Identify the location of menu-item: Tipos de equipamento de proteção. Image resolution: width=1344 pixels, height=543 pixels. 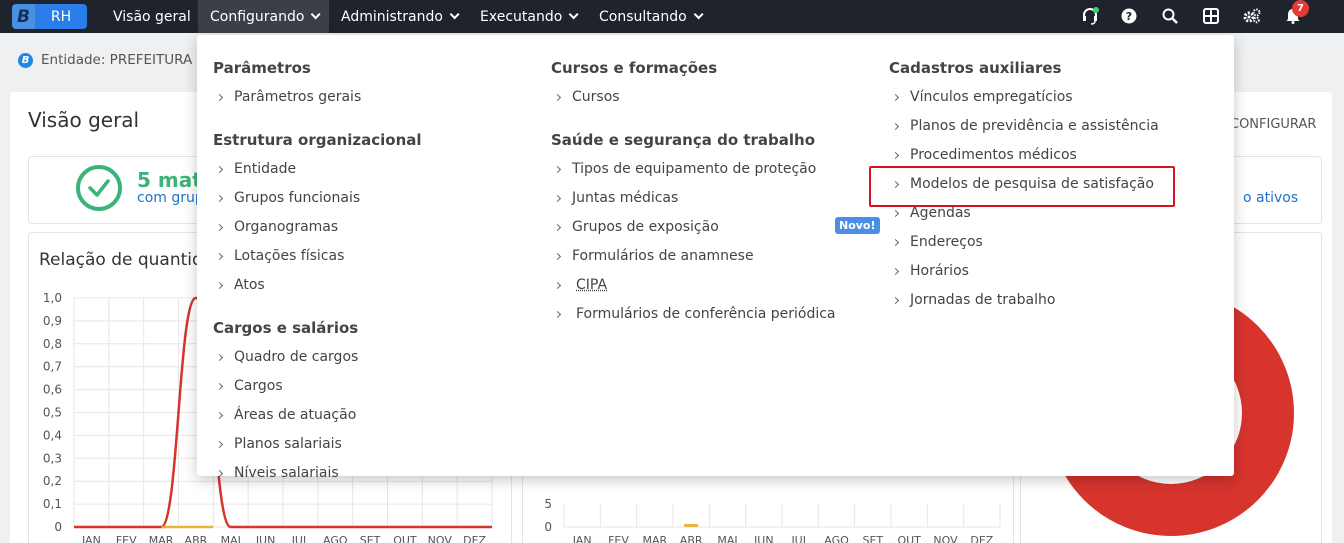
(684, 169).